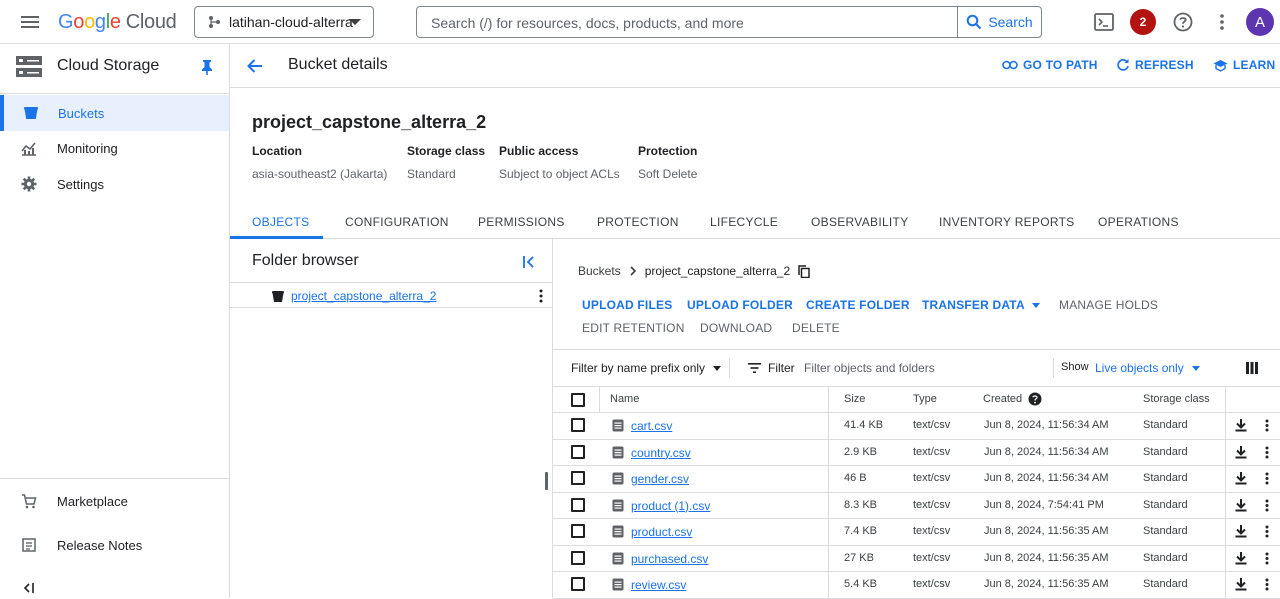  I want to click on manage-holds-button: MANAGE HOLDS, so click(1108, 305).